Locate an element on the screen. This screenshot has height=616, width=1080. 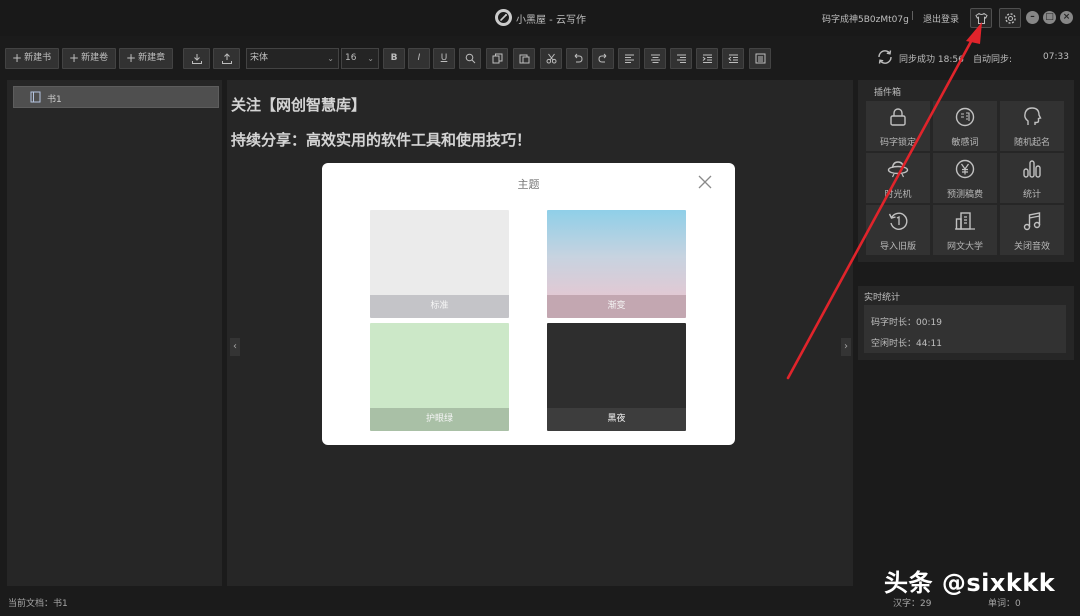
theme-option-night: 黑夜 is located at coordinates (616, 377).